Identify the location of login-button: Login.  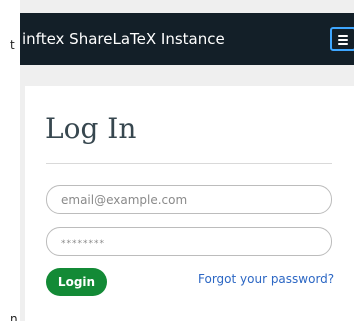
(76, 282).